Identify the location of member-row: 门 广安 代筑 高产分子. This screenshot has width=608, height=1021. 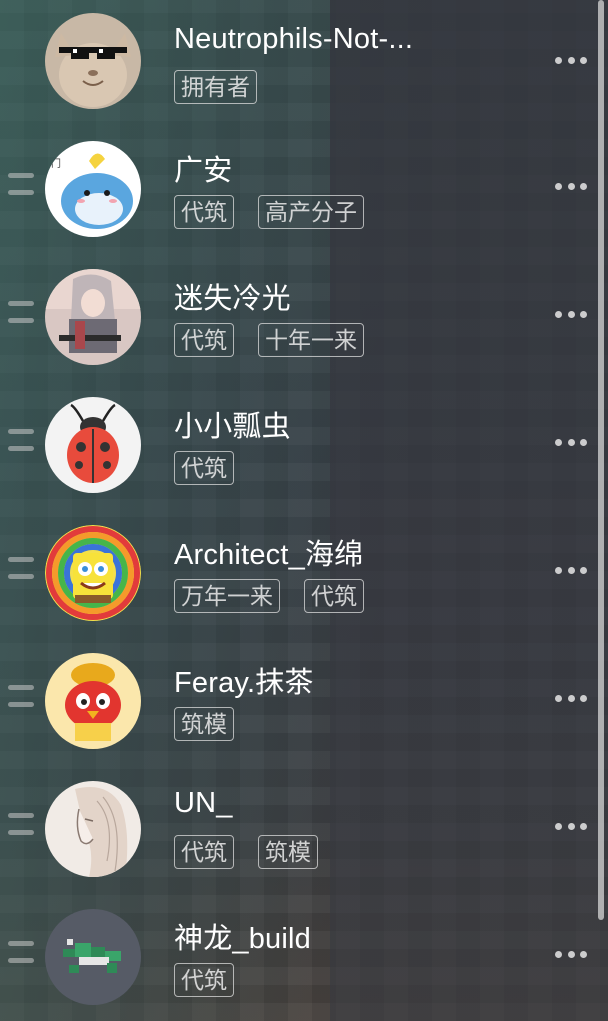
(300, 189).